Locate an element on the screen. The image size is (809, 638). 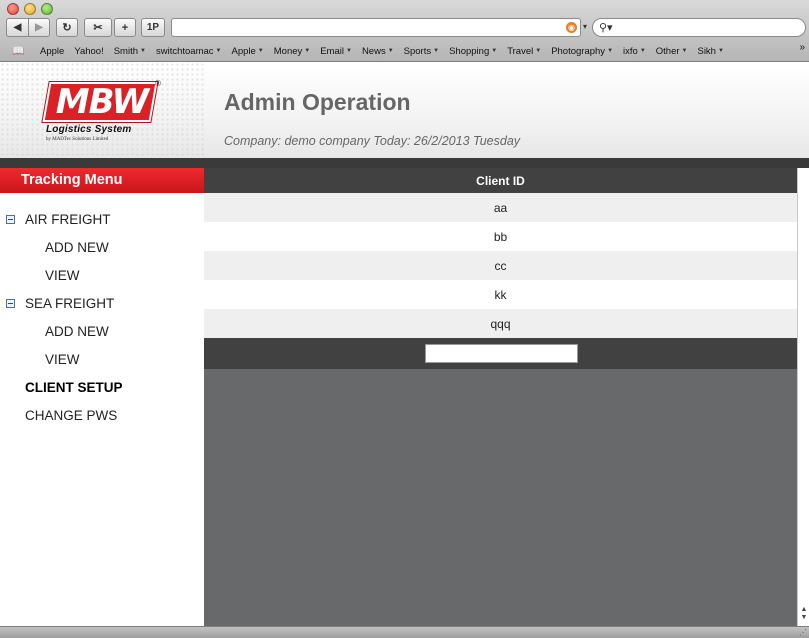
bookmark-item: switchtoamac ▼ is located at coordinates (189, 51).